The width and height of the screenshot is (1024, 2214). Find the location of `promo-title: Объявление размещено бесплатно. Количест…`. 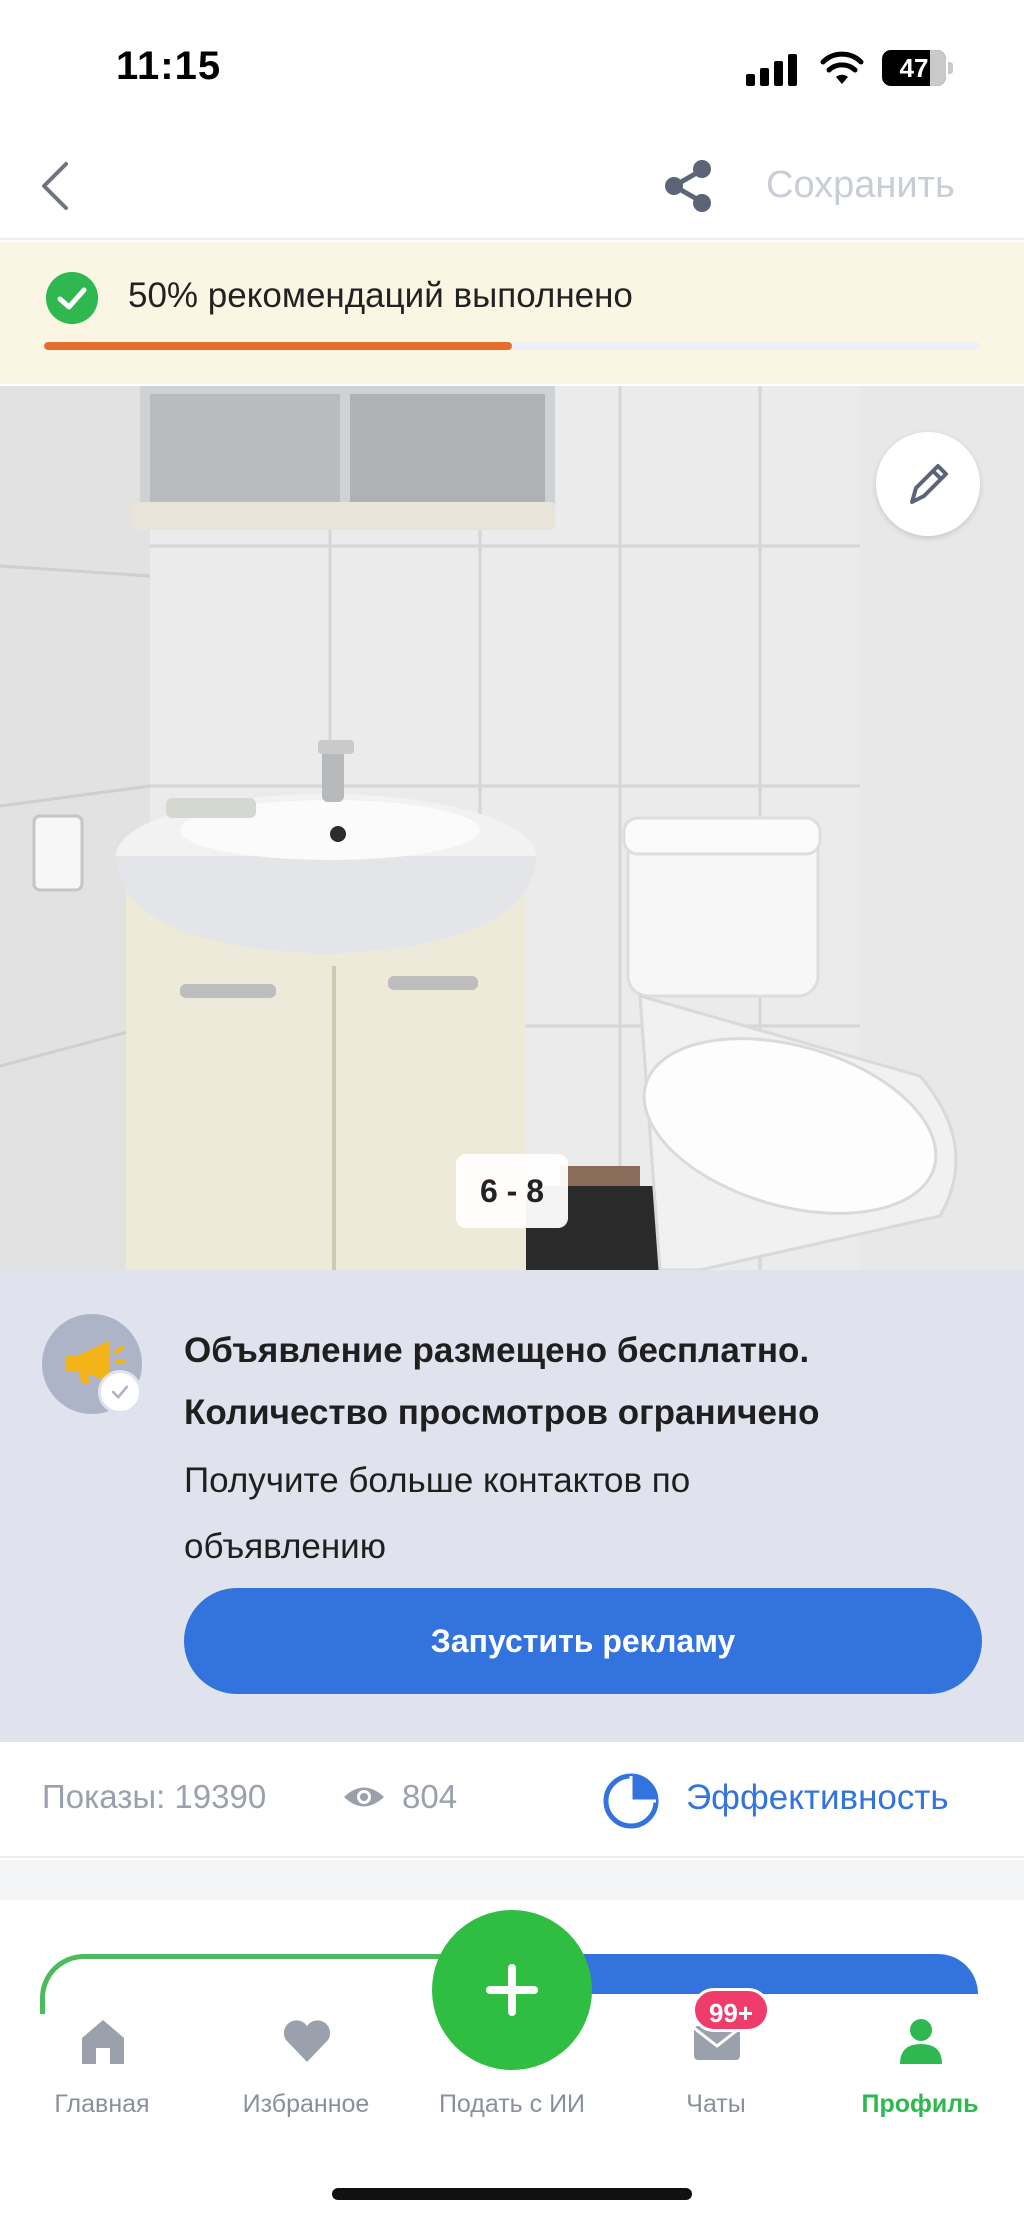

promo-title: Объявление размещено бесплатно. Количест… is located at coordinates (584, 1382).